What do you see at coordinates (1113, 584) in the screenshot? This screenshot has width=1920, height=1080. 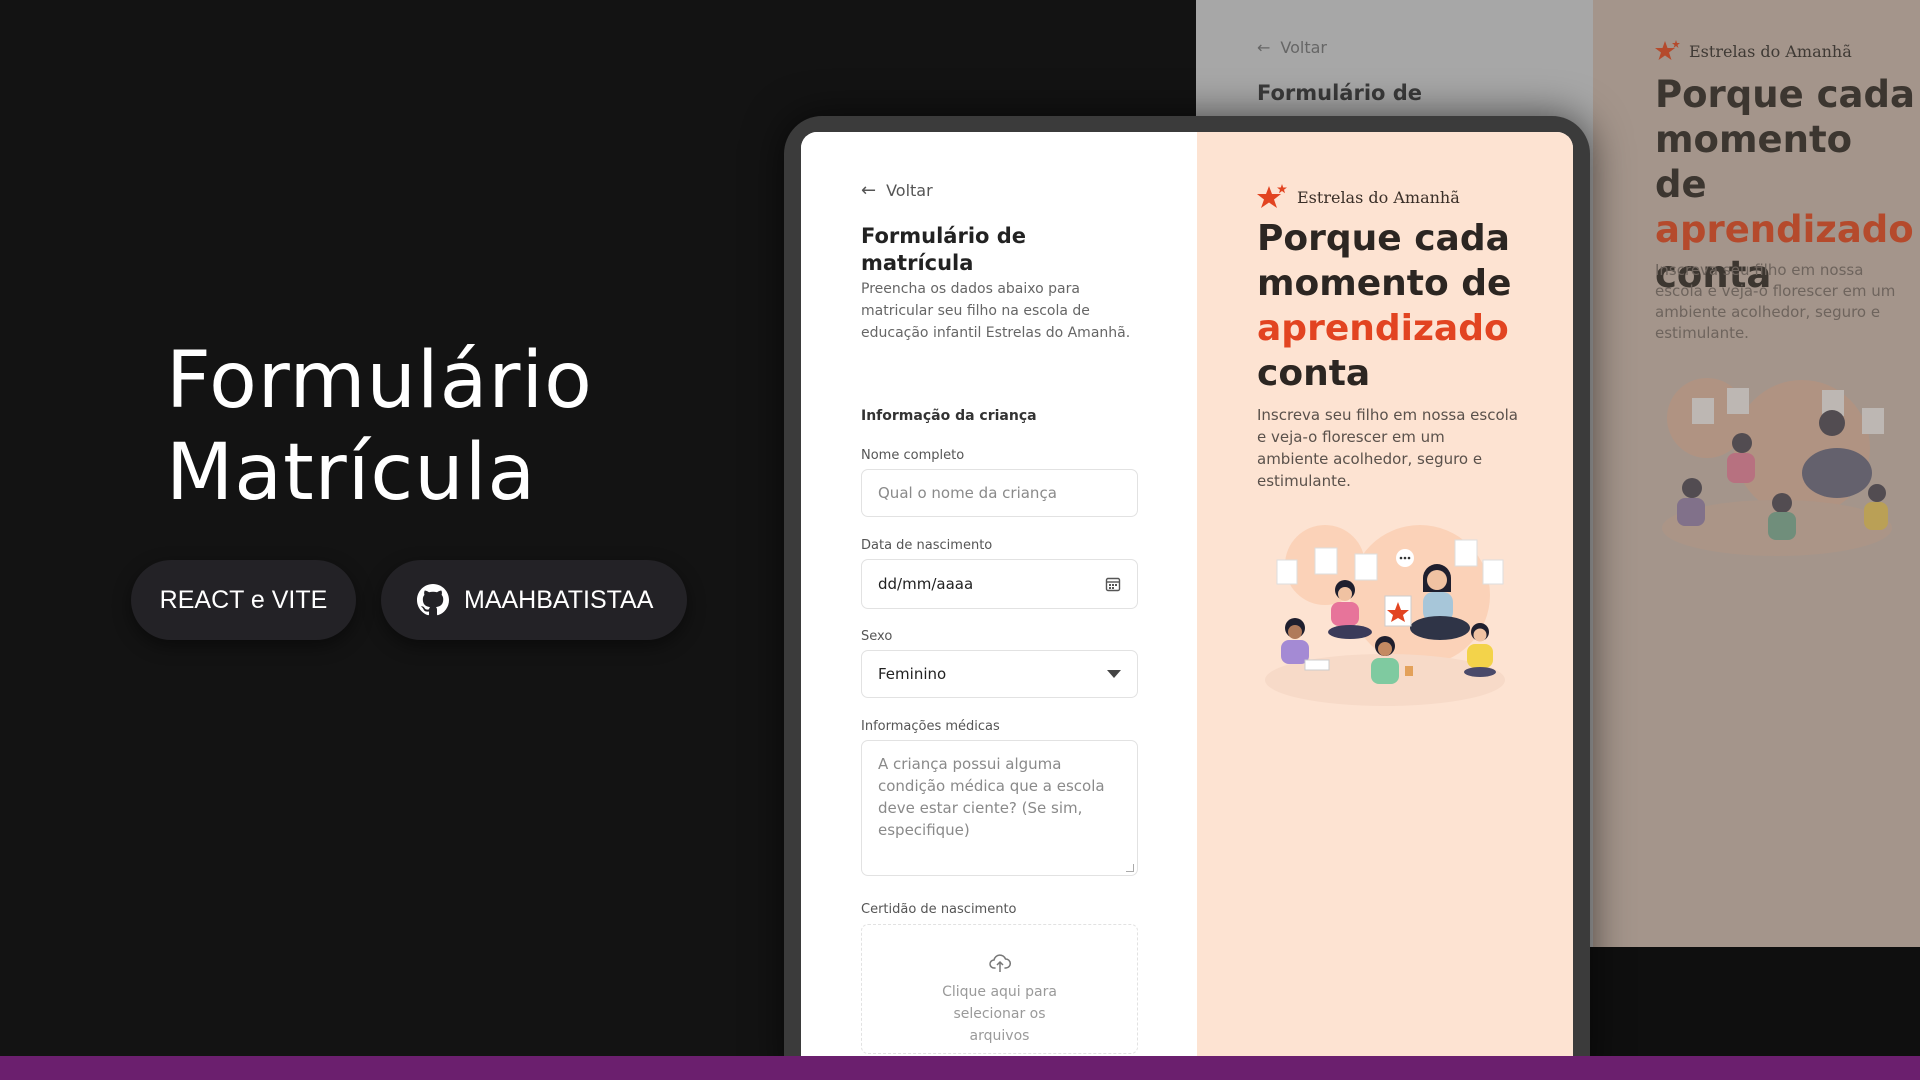 I see `calendar-icon` at bounding box center [1113, 584].